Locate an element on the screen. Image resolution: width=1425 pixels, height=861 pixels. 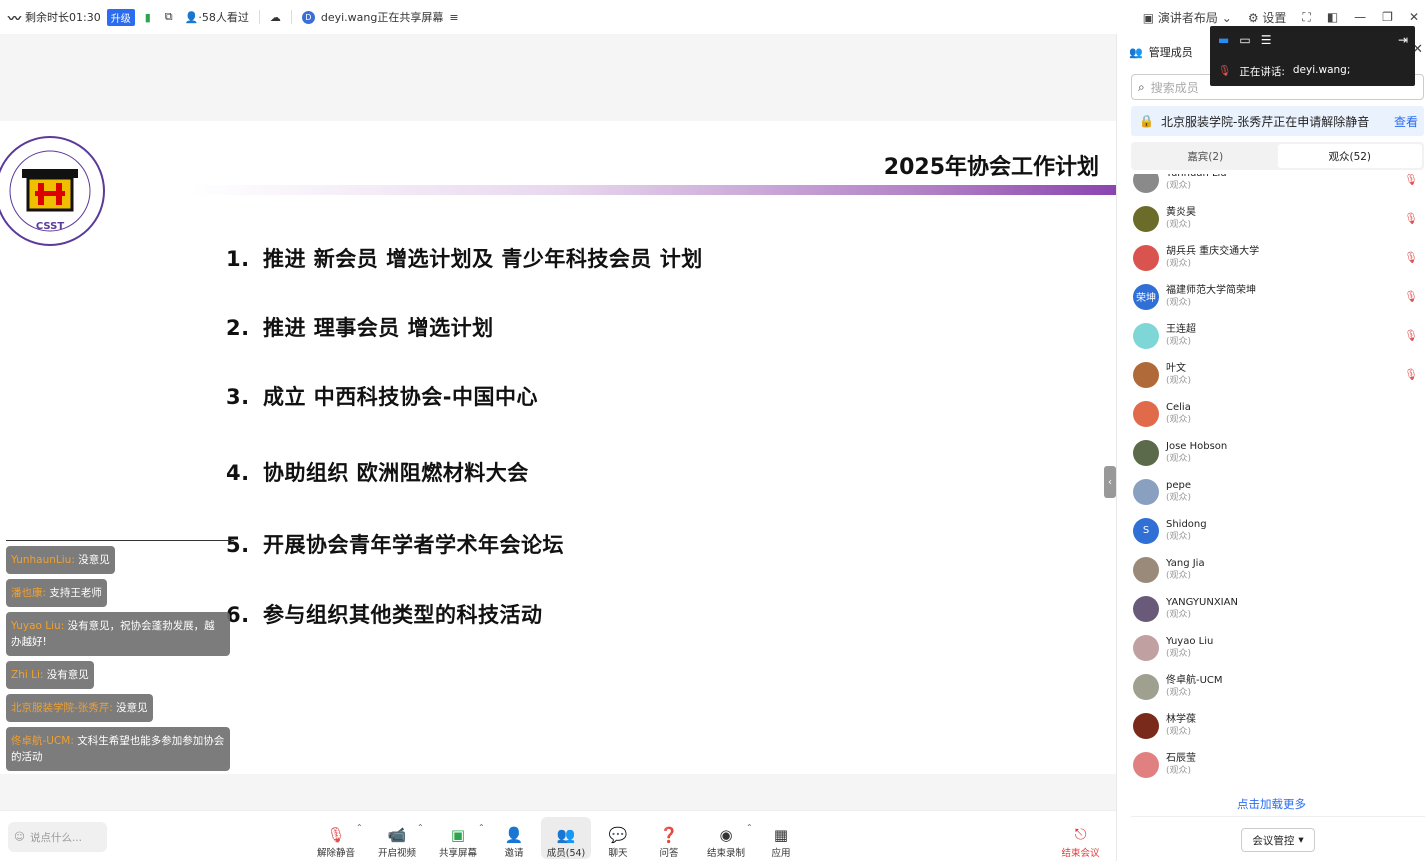
expand-icon: ⇥ is located at coordinates (1403, 40).